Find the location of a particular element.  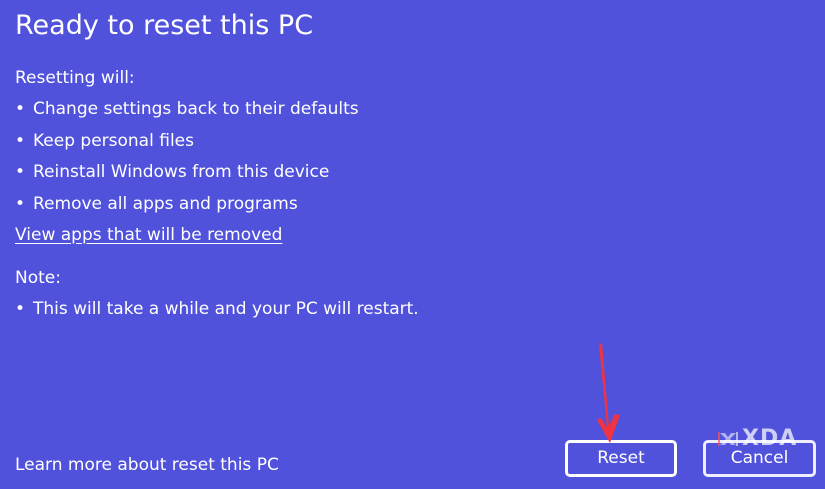

dialog-title: Ready to reset this PC is located at coordinates (164, 25).